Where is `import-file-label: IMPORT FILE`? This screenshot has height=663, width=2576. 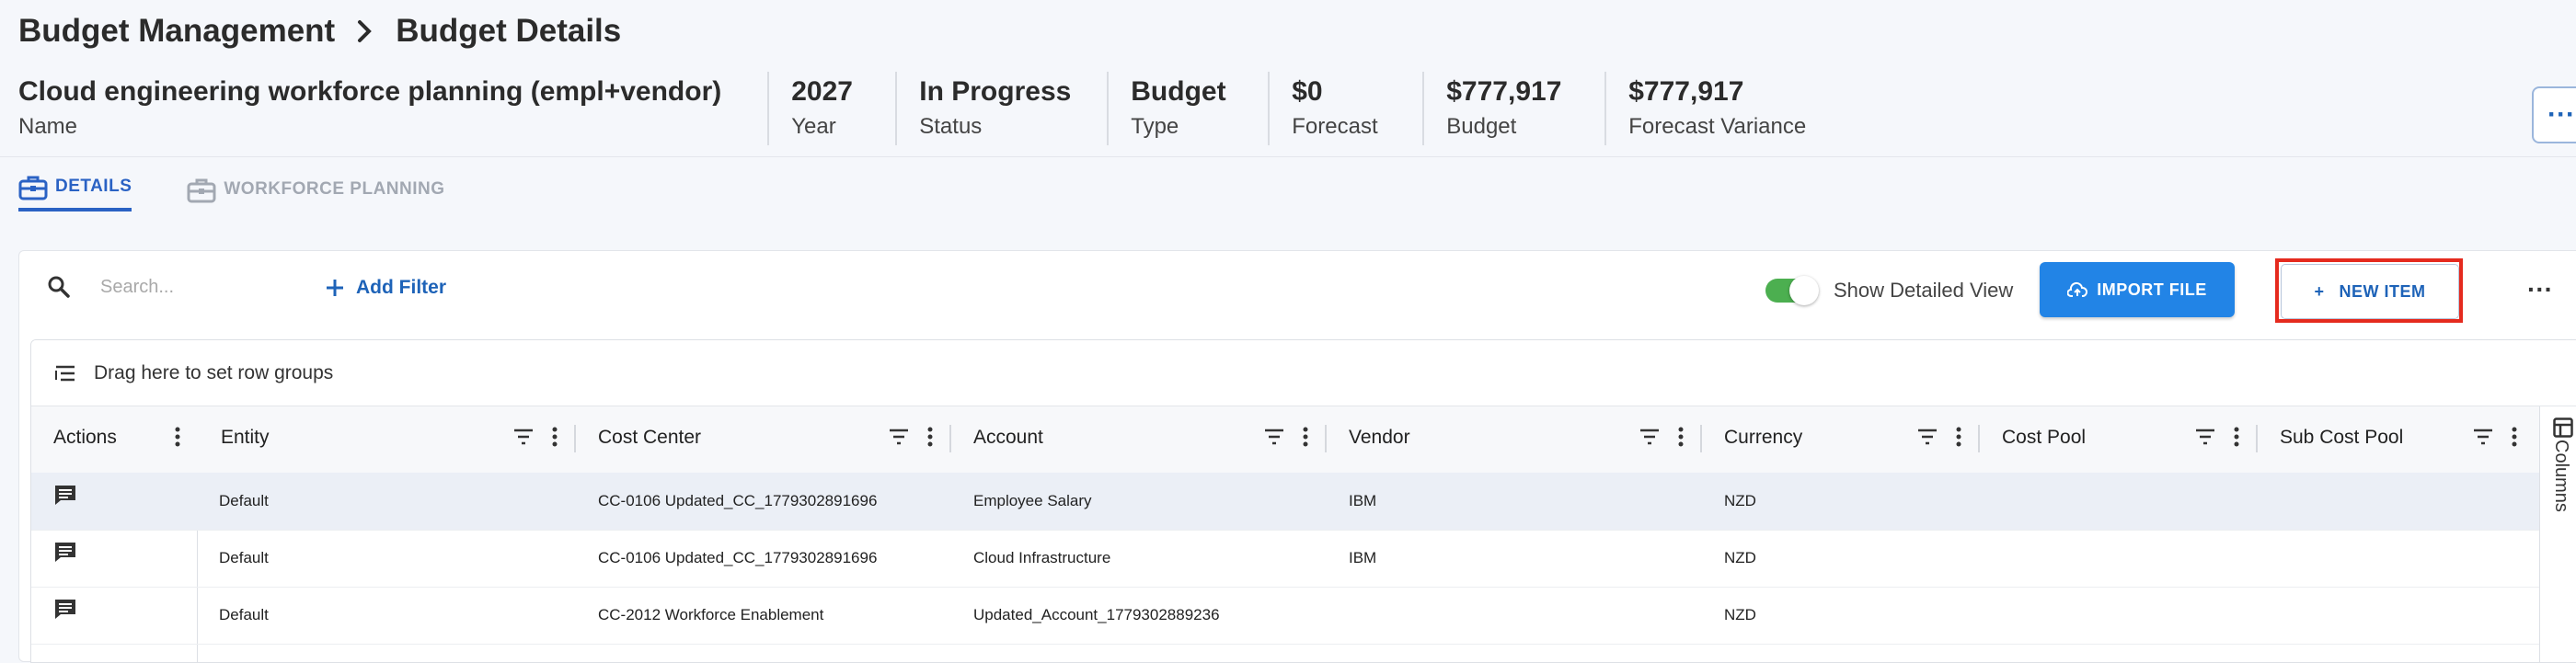
import-file-label: IMPORT FILE is located at coordinates (2152, 289).